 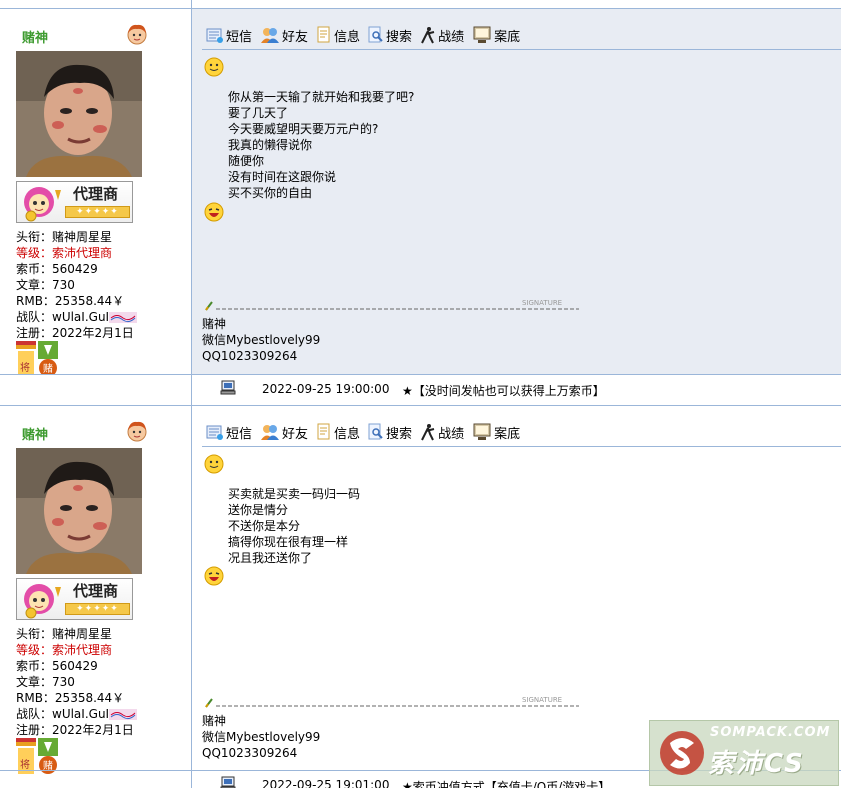 What do you see at coordinates (270, 145) in the screenshot?
I see `post-line: 我真的懒得说你` at bounding box center [270, 145].